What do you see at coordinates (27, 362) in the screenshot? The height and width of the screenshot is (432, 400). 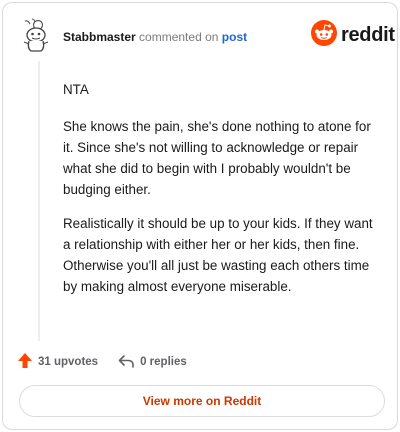 I see `upvote-arrow-icon` at bounding box center [27, 362].